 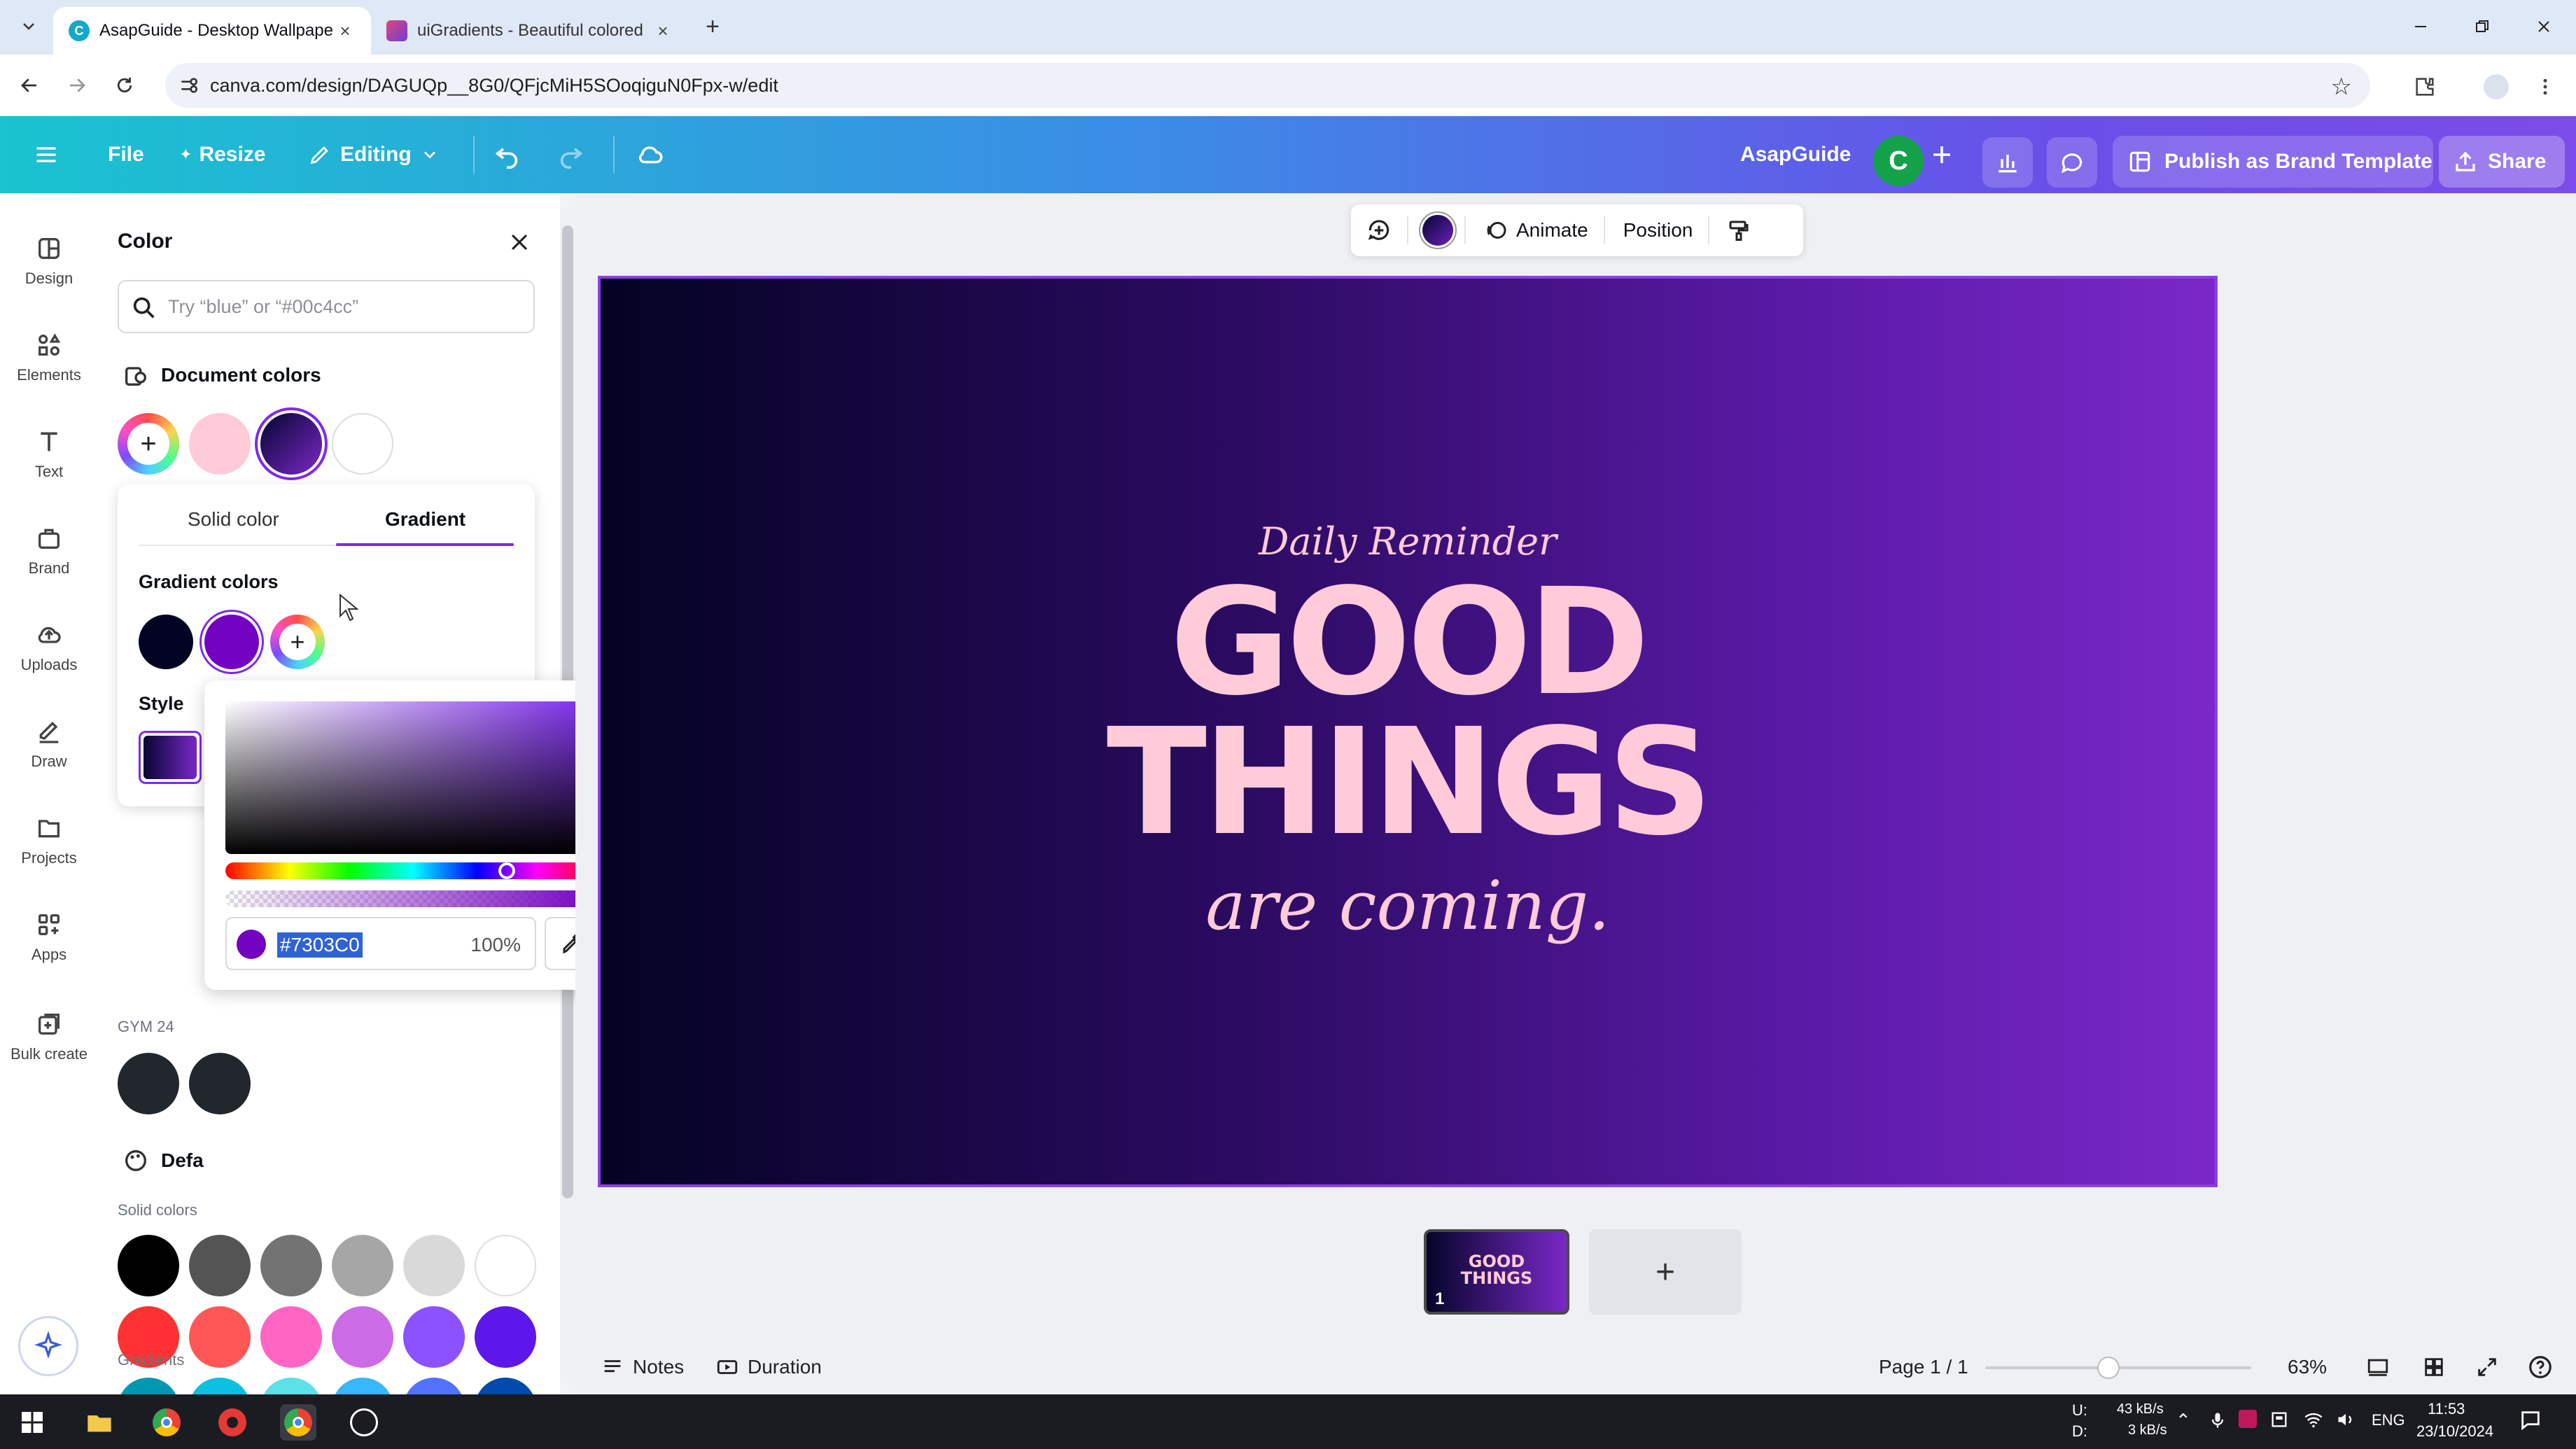 What do you see at coordinates (48, 1346) in the screenshot?
I see `magic-sparkle-icon` at bounding box center [48, 1346].